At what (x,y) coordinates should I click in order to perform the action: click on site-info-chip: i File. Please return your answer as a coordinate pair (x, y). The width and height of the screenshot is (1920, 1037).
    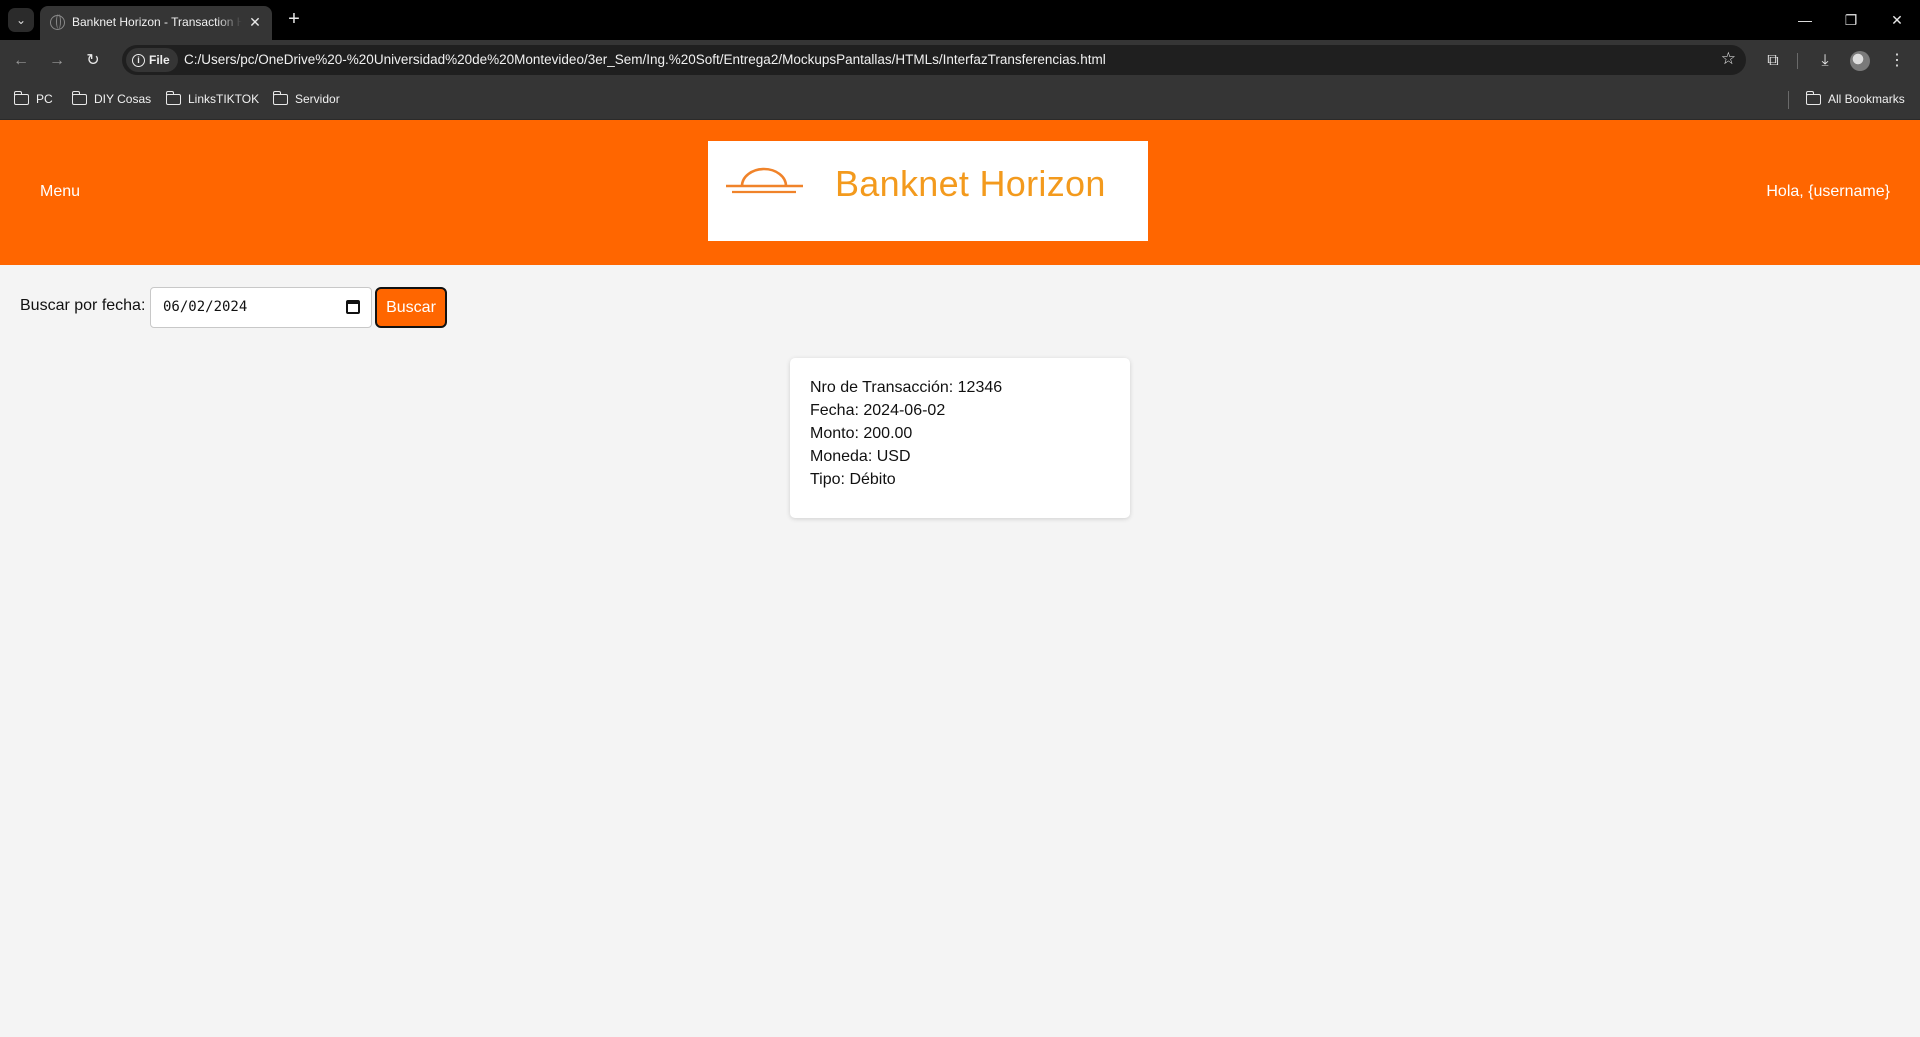
    Looking at the image, I should click on (152, 60).